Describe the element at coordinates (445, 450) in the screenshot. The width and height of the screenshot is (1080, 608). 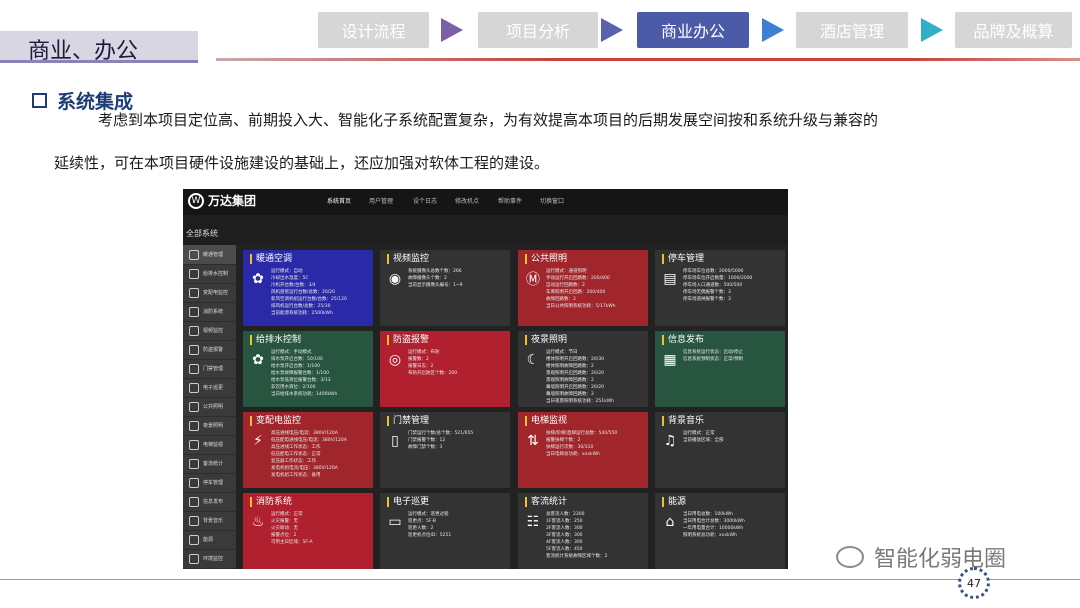
I see `system-tile: 门禁管理 ▯ 门禁运行个数/总个数：521/655 门禁报警个数：12 故障门禁个数：3` at that location.